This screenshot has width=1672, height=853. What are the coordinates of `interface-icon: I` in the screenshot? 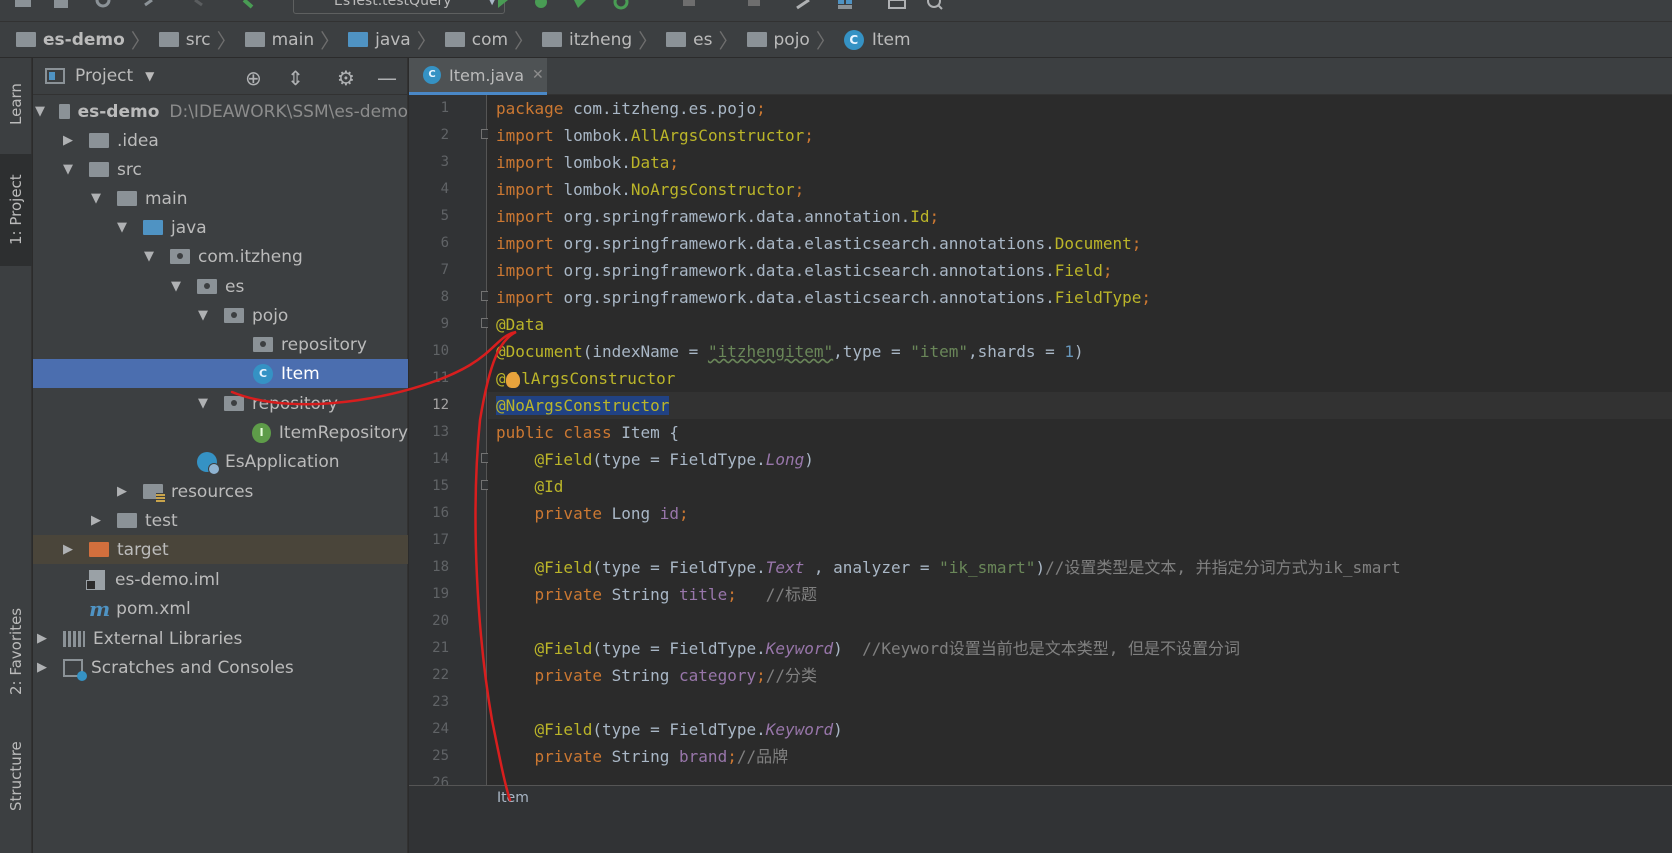 It's located at (261, 432).